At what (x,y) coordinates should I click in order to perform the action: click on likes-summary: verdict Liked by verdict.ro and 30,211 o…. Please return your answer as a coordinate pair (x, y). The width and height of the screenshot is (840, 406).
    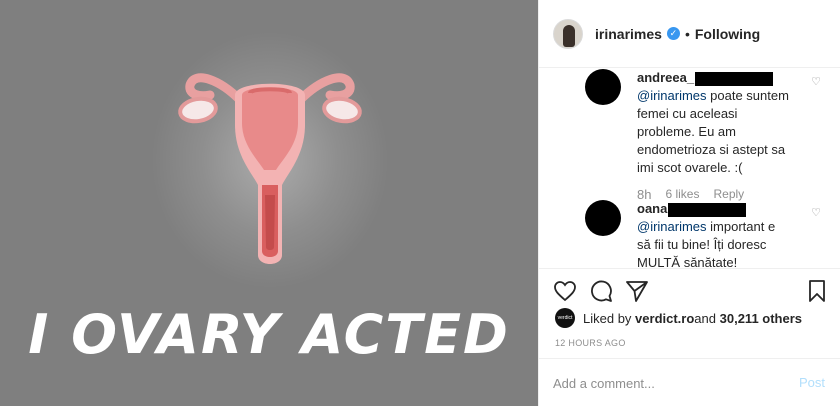
    Looking at the image, I should click on (678, 318).